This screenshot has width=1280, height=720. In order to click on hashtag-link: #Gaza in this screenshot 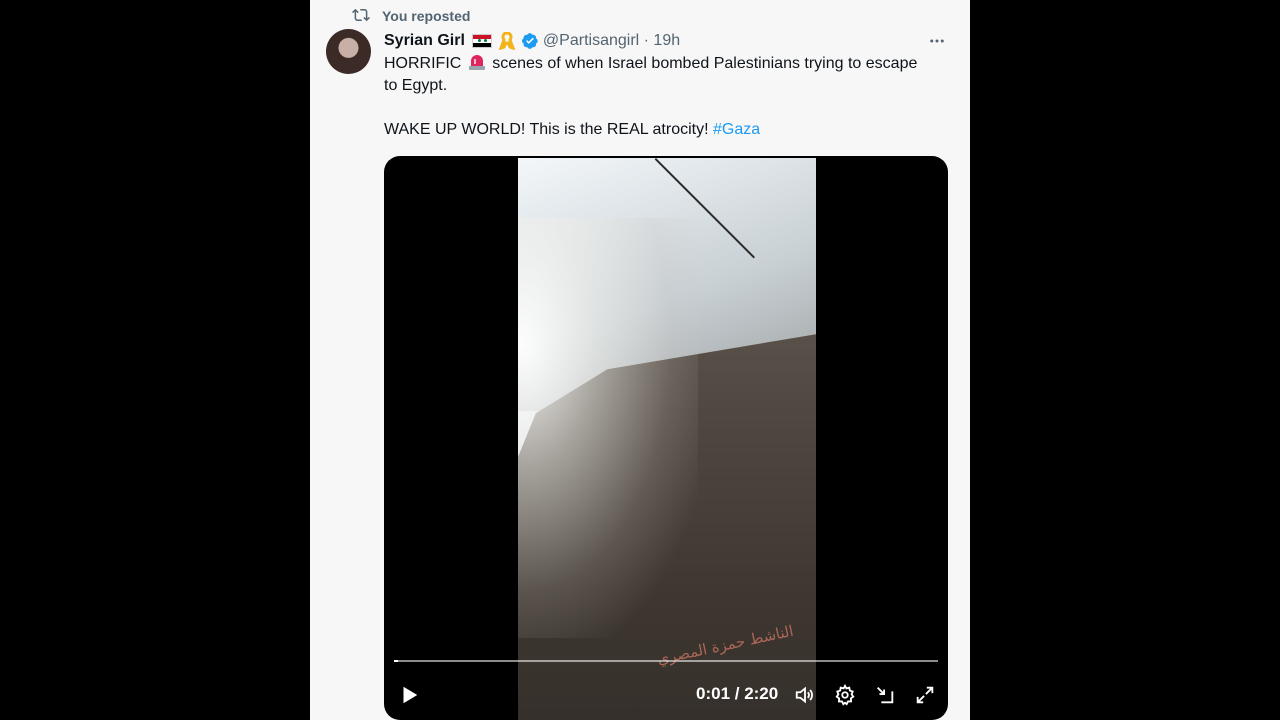, I will do `click(736, 129)`.